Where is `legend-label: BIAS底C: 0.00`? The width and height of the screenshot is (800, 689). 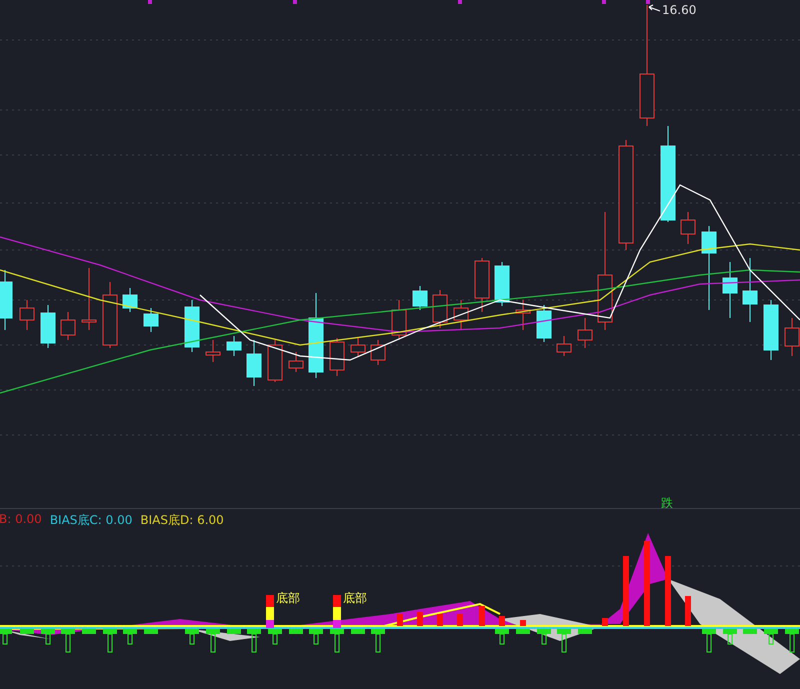 legend-label: BIAS底C: 0.00 is located at coordinates (91, 520).